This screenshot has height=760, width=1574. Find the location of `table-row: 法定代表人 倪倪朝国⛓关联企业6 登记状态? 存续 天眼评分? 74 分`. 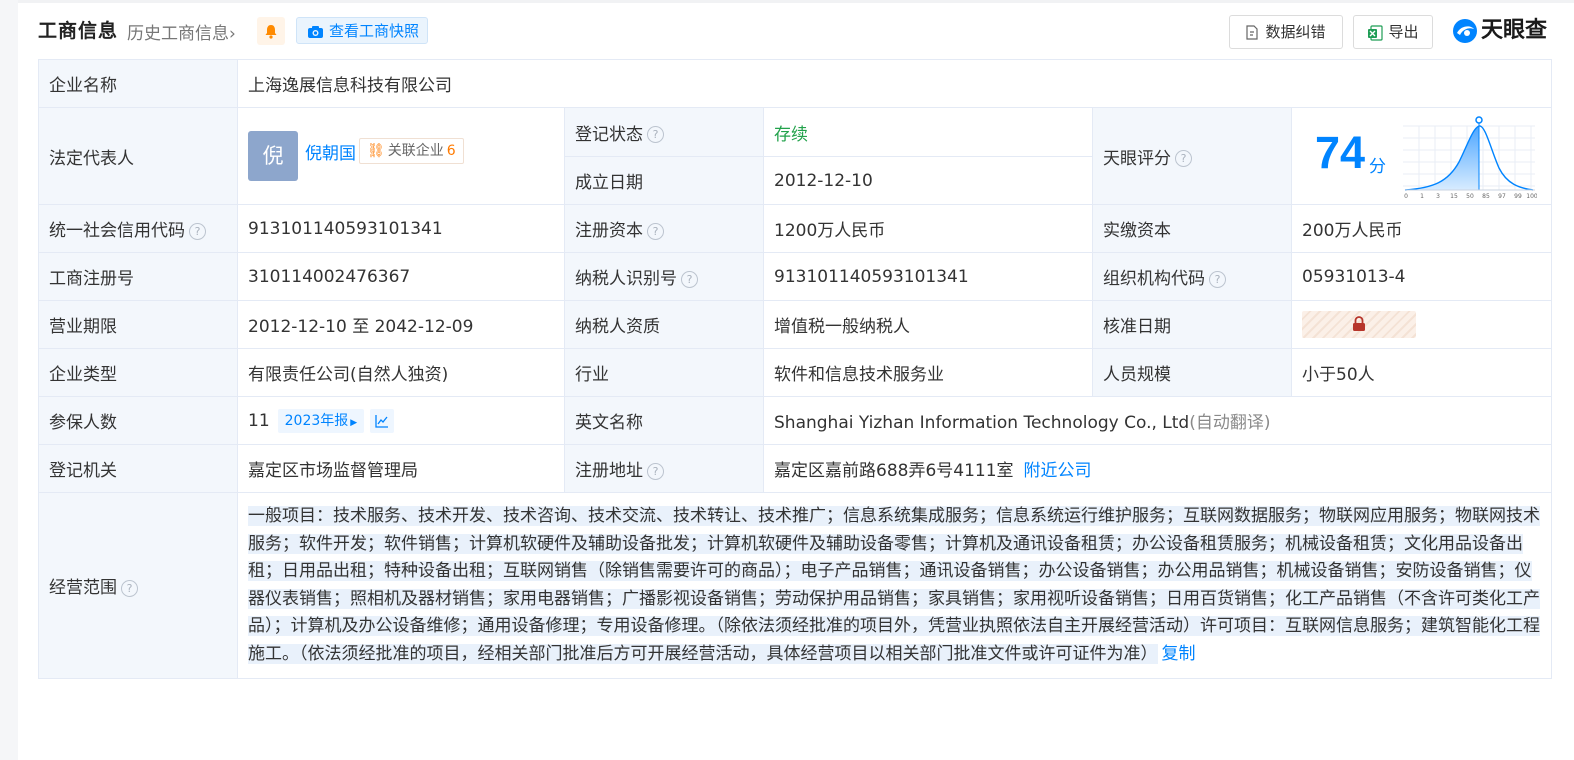

table-row: 法定代表人 倪倪朝国⛓关联企业6 登记状态? 存续 天眼评分? 74 分 is located at coordinates (795, 156).